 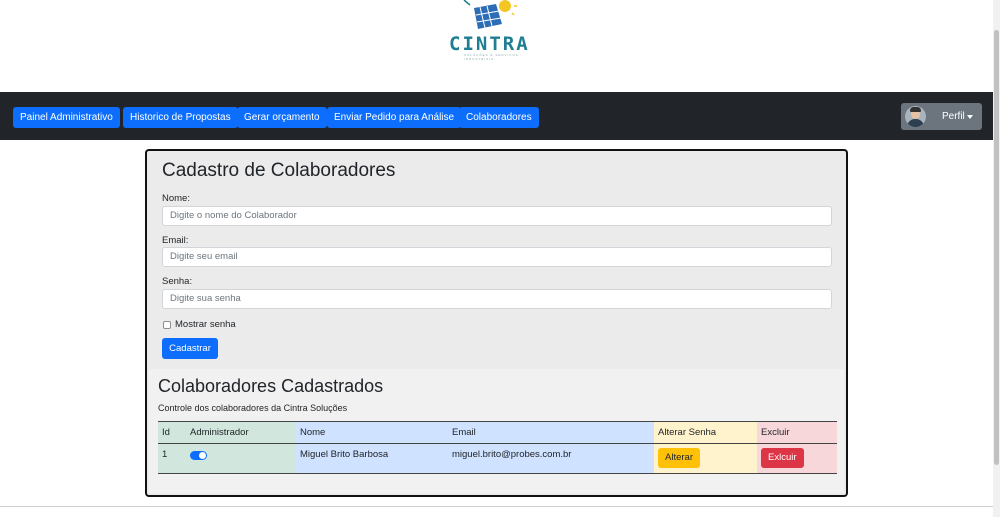 What do you see at coordinates (497, 299) in the screenshot?
I see `password-input: Digite sua senha` at bounding box center [497, 299].